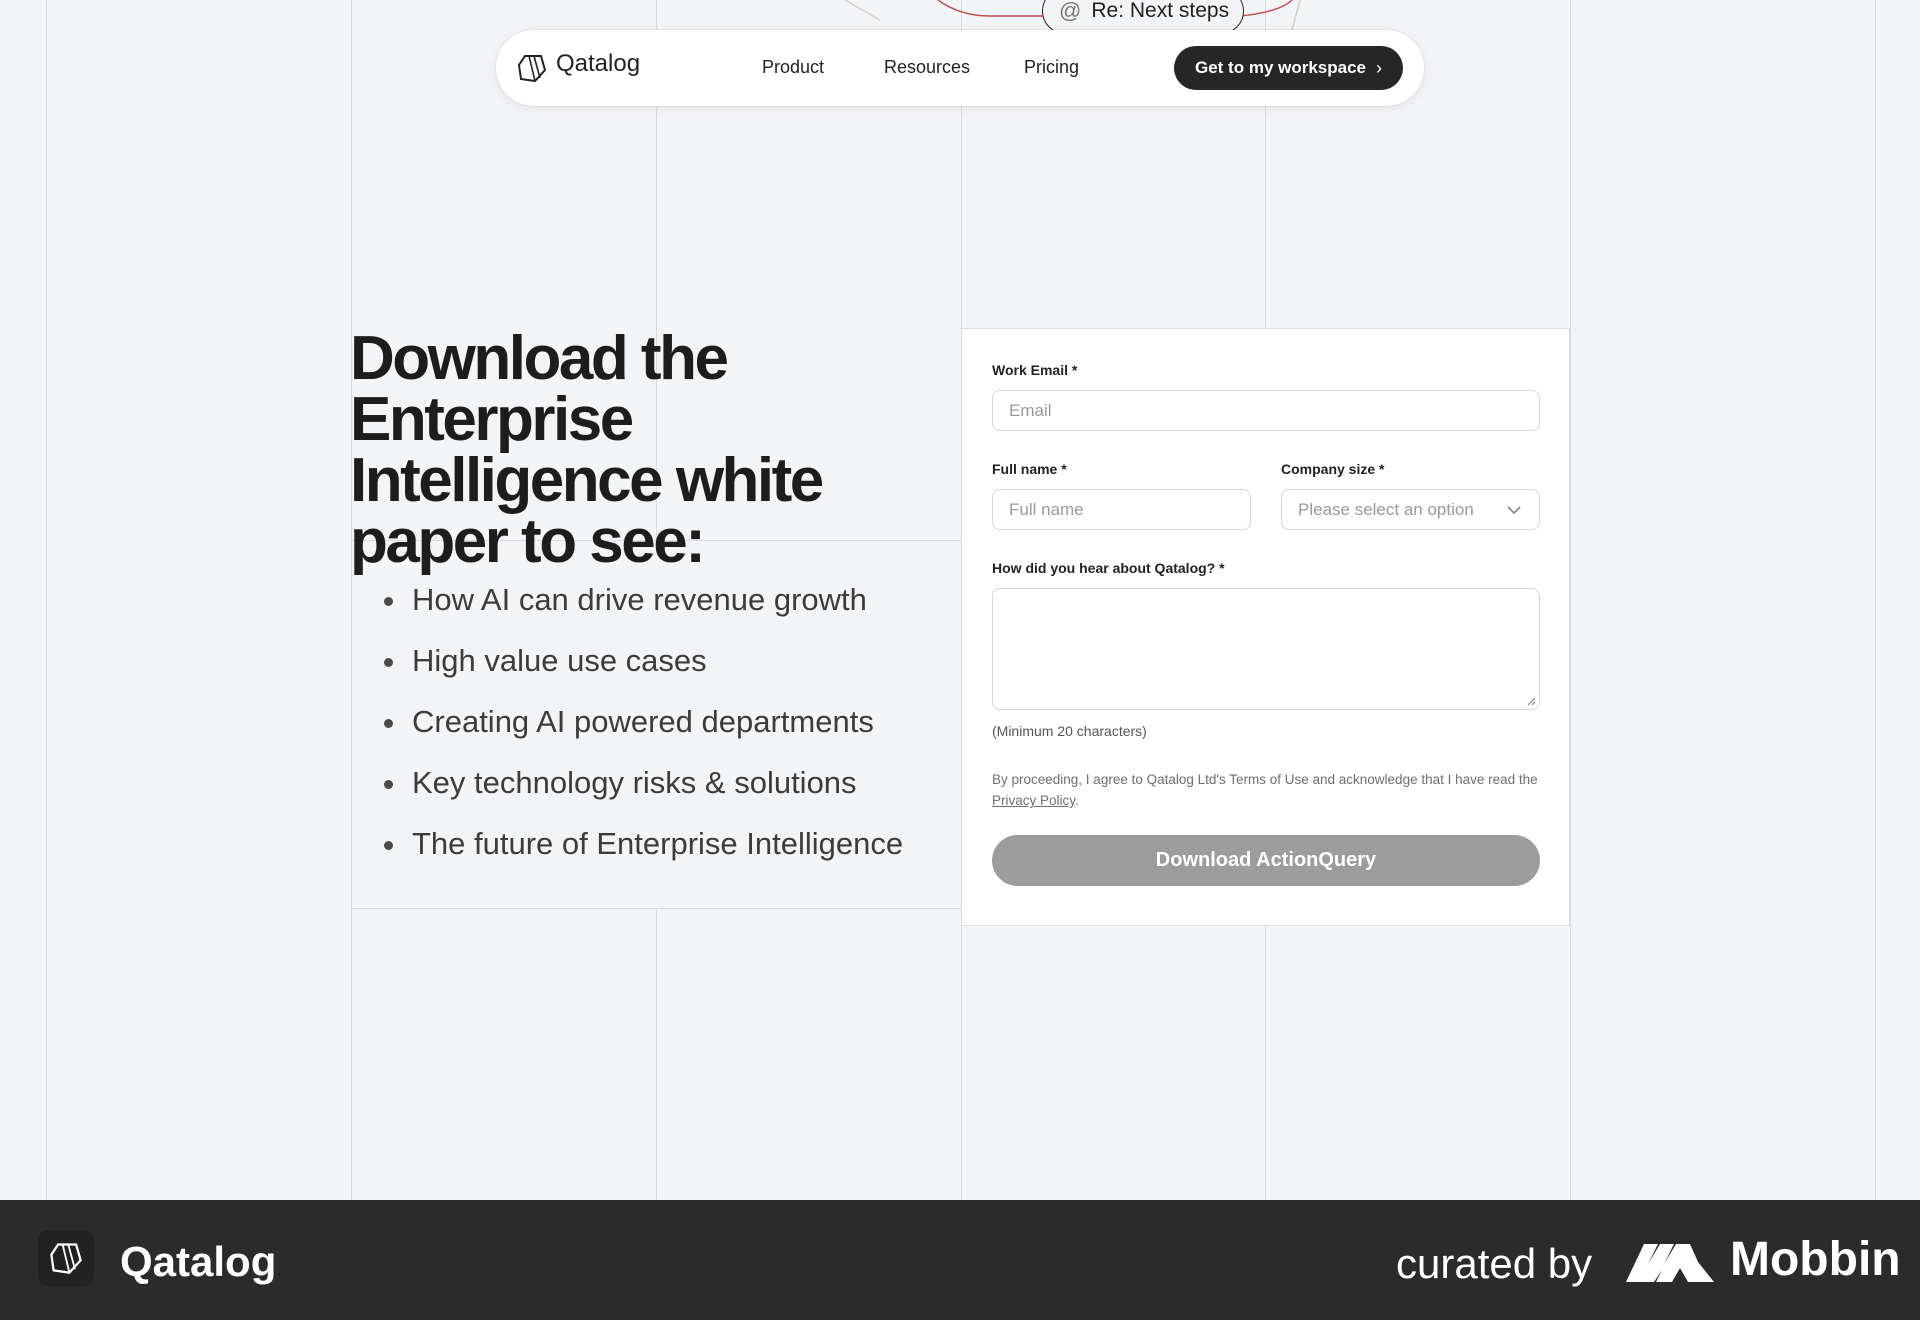 The image size is (1920, 1320). Describe the element at coordinates (198, 1261) in the screenshot. I see `footer-brand: Qatalog` at that location.